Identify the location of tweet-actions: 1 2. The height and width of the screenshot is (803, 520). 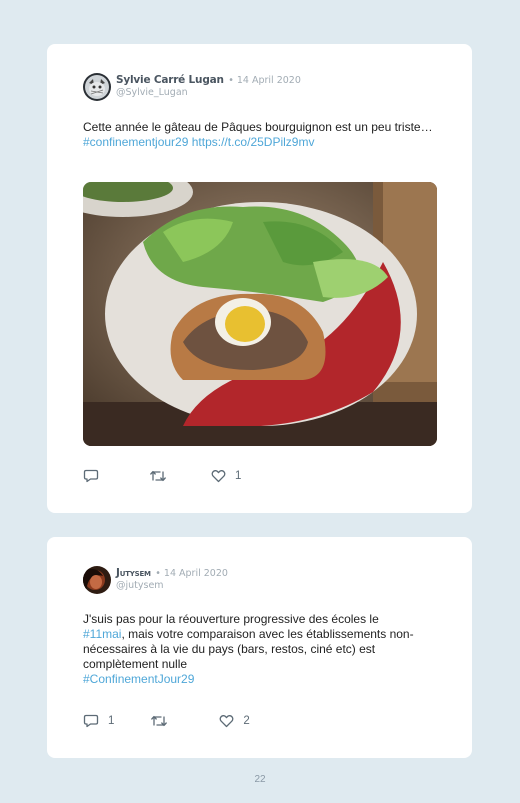
(166, 721).